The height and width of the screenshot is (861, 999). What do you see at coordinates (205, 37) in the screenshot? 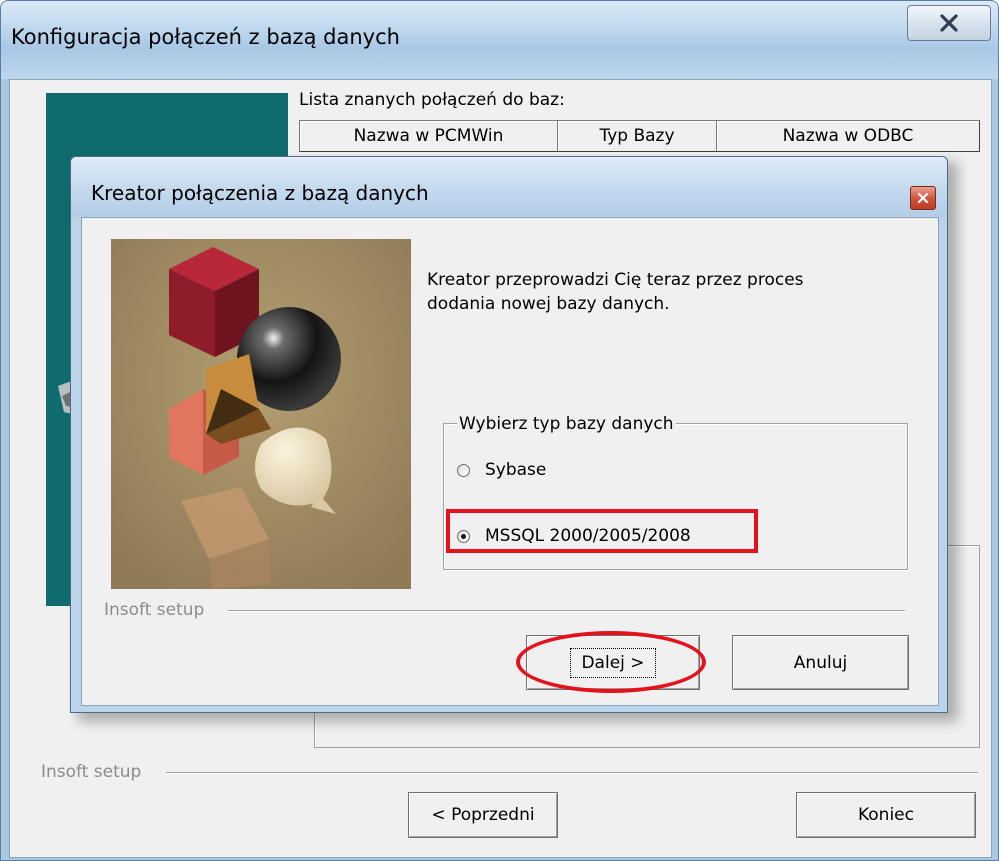
I see `outer-window-title: Konfiguracja połączeń z bazą danych` at bounding box center [205, 37].